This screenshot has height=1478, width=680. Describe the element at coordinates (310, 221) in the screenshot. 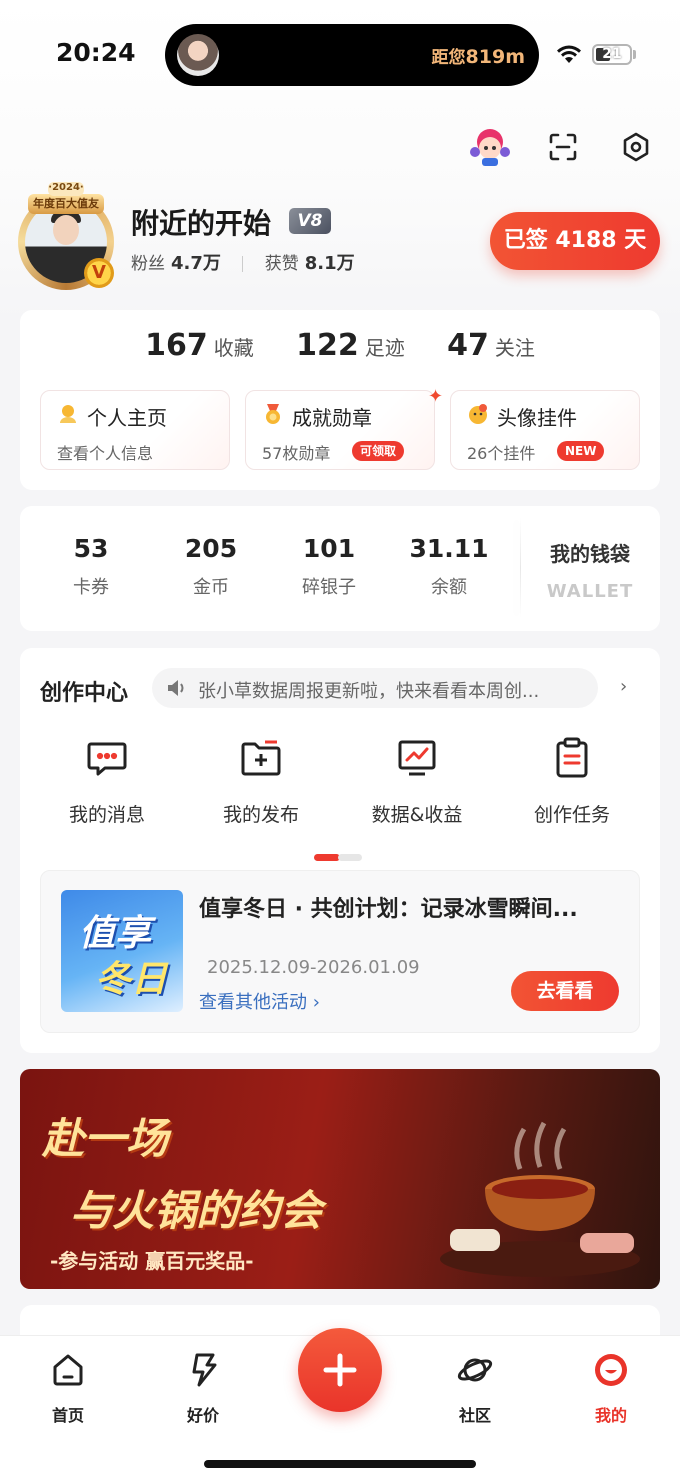

I see `level-badge: V8` at that location.